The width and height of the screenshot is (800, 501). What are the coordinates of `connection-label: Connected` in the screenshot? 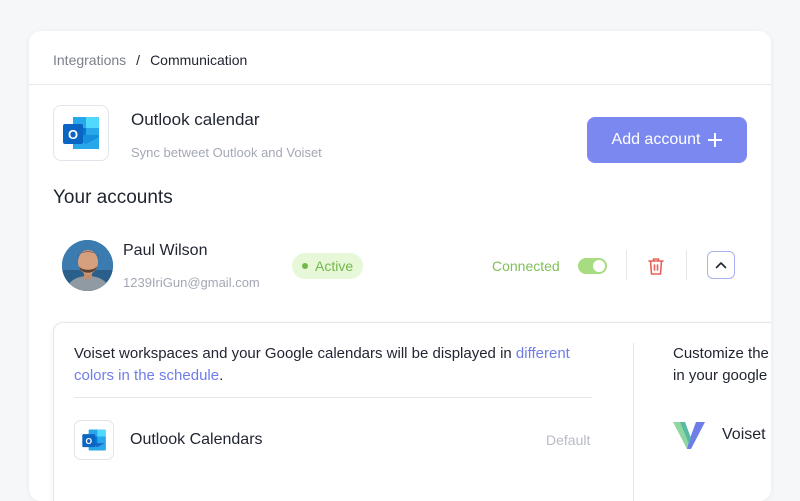 It's located at (526, 266).